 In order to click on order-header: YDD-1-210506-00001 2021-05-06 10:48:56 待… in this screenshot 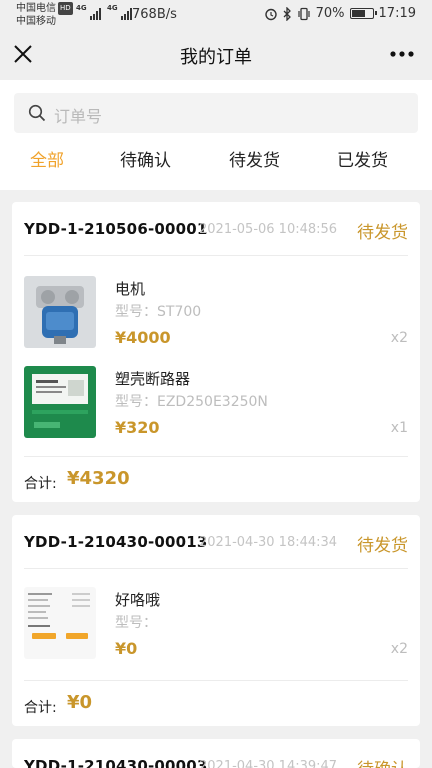, I will do `click(216, 229)`.